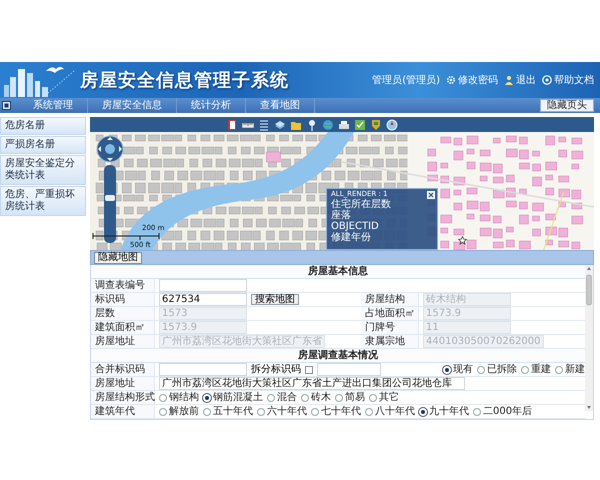  Describe the element at coordinates (228, 411) in the screenshot. I see `radio-option: 五十年代` at that location.